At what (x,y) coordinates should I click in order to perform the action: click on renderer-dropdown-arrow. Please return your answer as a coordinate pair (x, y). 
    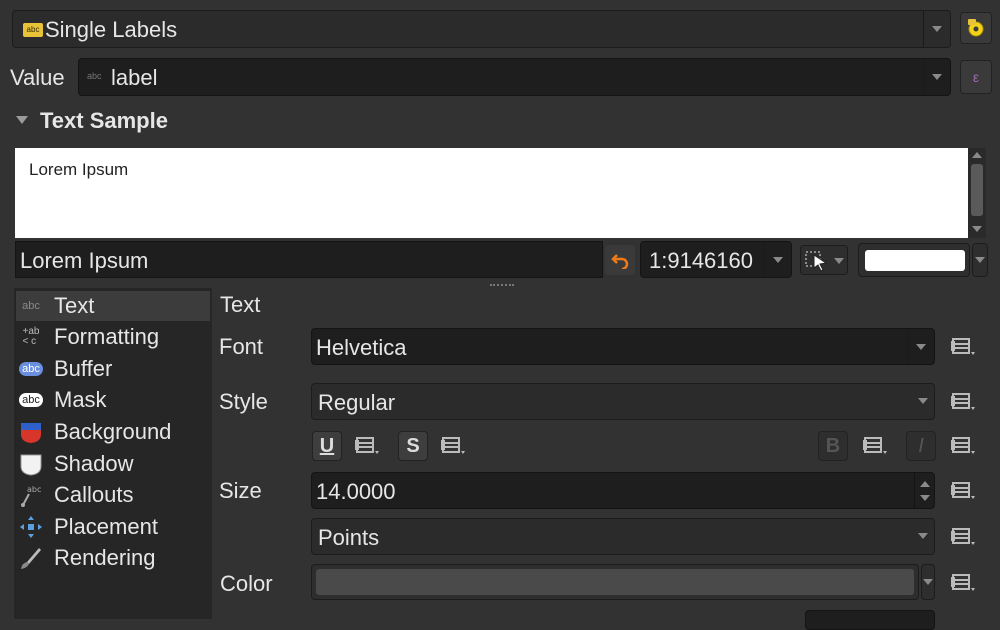
    Looking at the image, I should click on (936, 29).